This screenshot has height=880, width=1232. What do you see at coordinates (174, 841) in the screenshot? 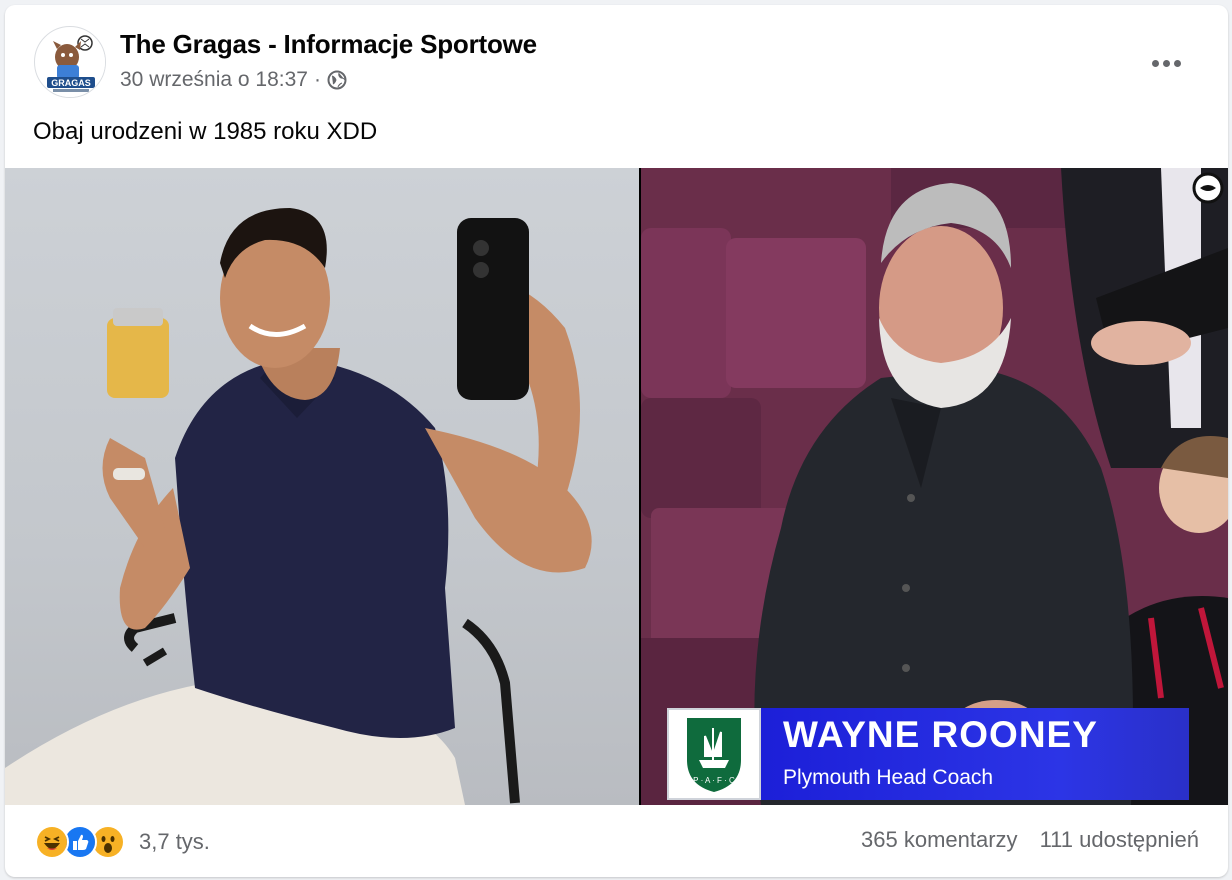
I see `reaction-count: 3,7 tys.` at bounding box center [174, 841].